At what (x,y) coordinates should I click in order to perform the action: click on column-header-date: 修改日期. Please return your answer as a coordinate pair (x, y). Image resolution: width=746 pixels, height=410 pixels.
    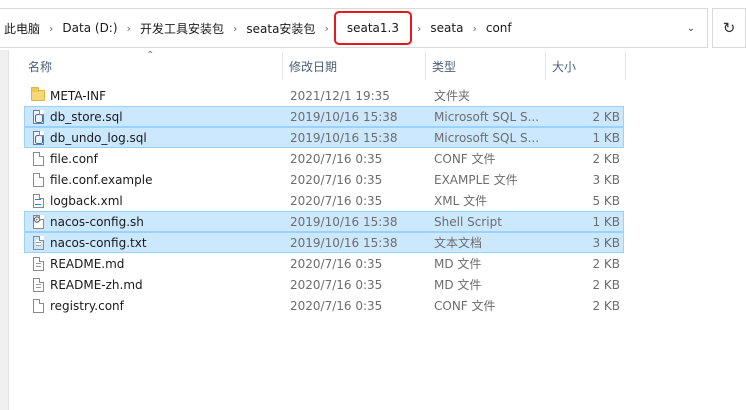
    Looking at the image, I should click on (313, 66).